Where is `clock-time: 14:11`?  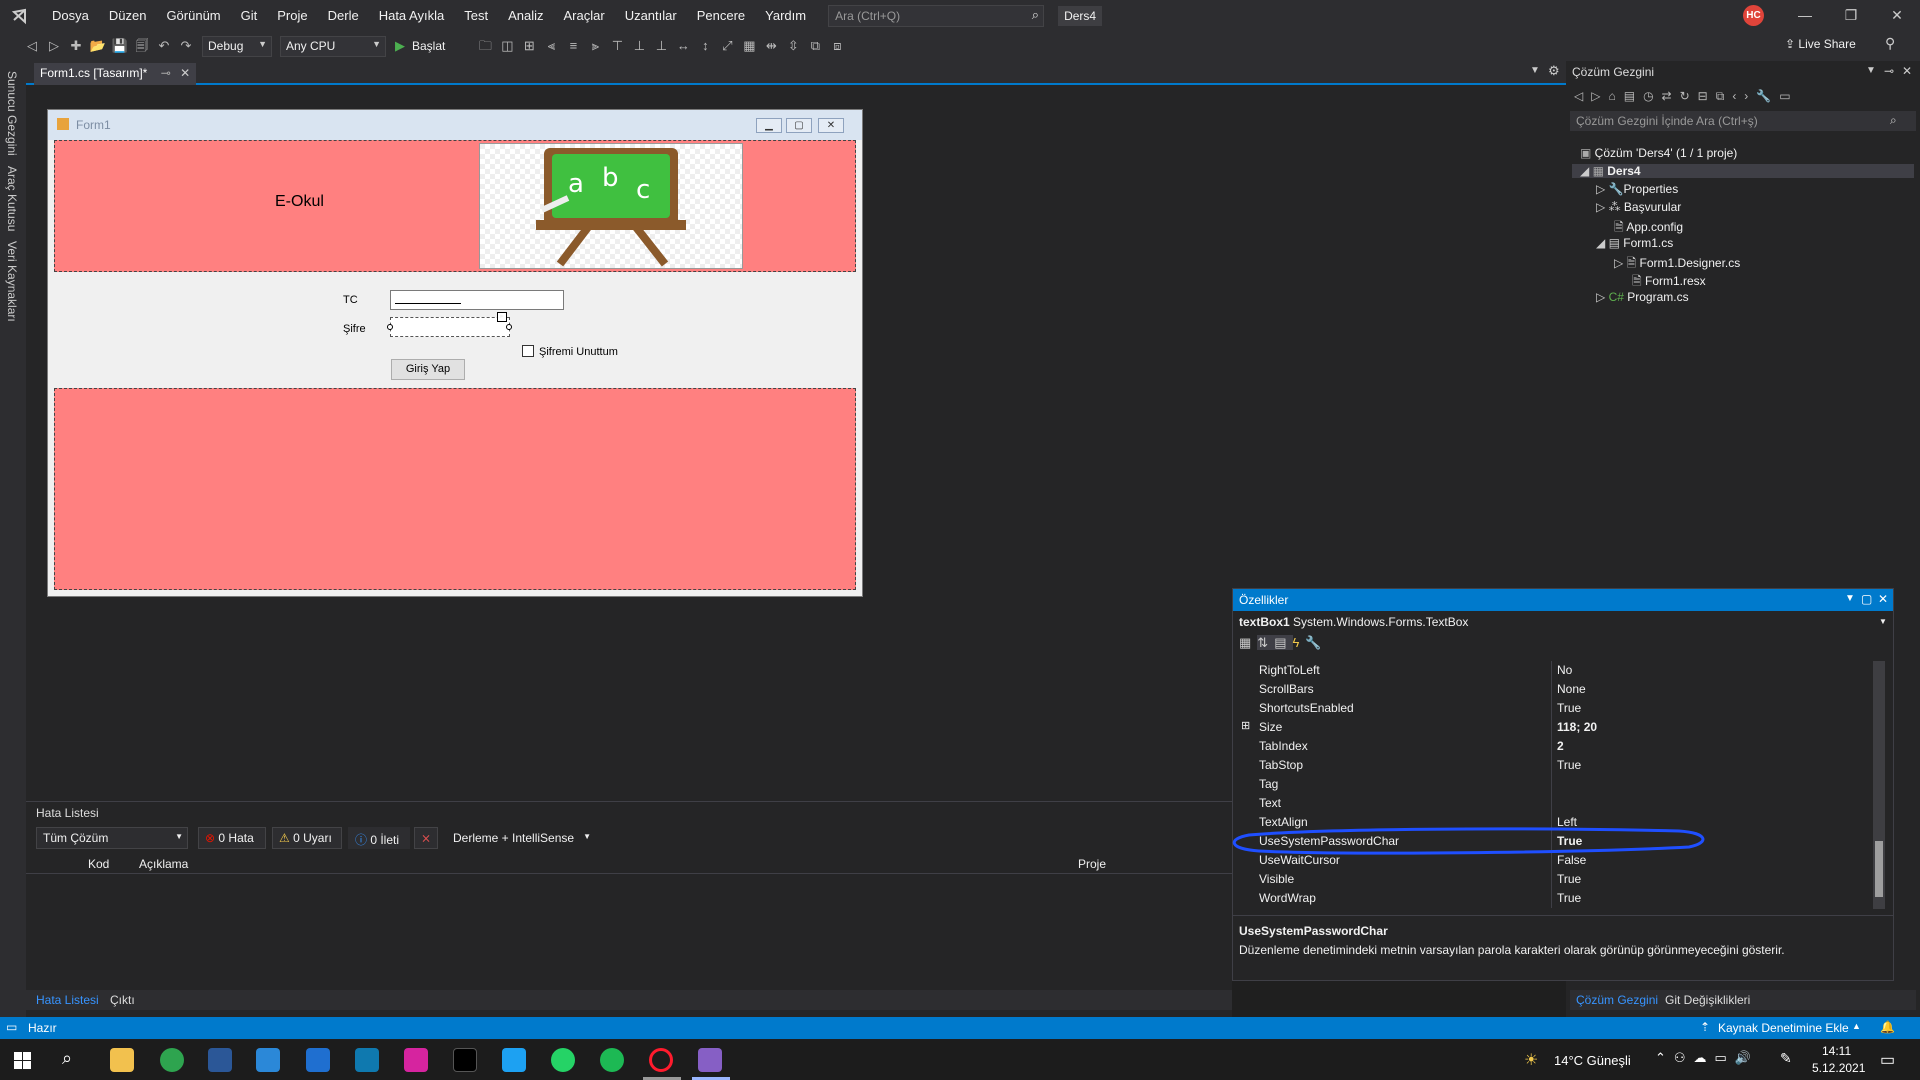 clock-time: 14:11 is located at coordinates (1836, 1051).